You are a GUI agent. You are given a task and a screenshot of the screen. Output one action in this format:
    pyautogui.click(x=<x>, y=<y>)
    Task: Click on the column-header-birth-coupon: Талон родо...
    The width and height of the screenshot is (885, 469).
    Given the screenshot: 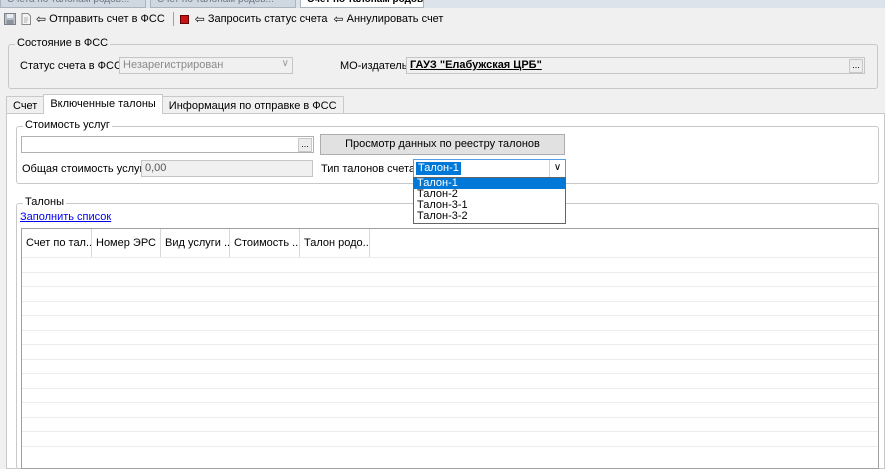 What is the action you would take?
    pyautogui.click(x=335, y=243)
    